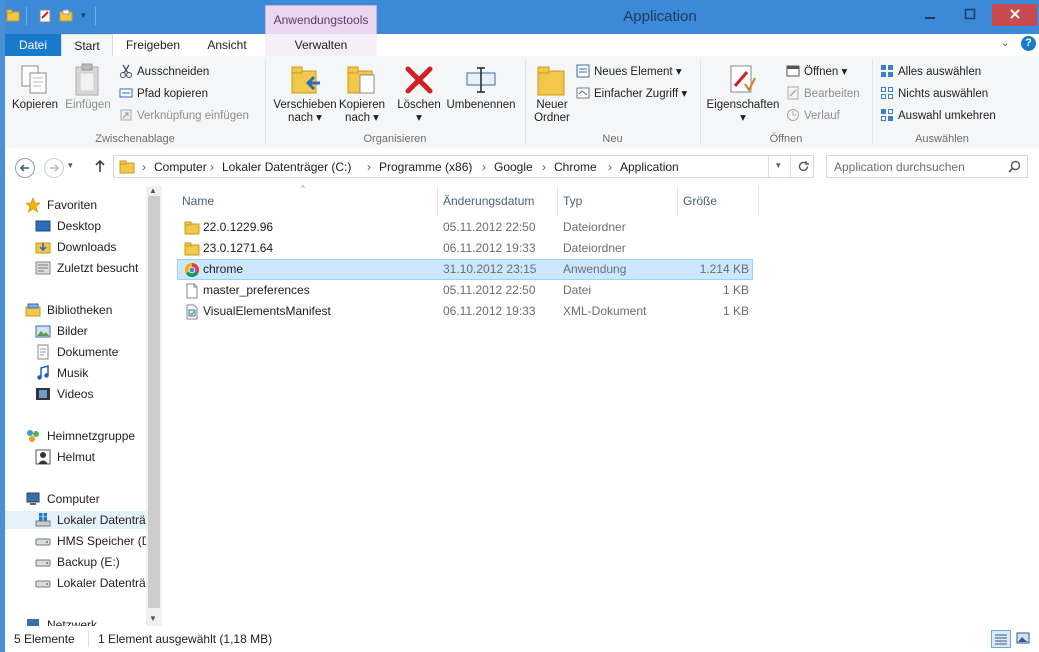  Describe the element at coordinates (25, 168) in the screenshot. I see `back-button` at that location.